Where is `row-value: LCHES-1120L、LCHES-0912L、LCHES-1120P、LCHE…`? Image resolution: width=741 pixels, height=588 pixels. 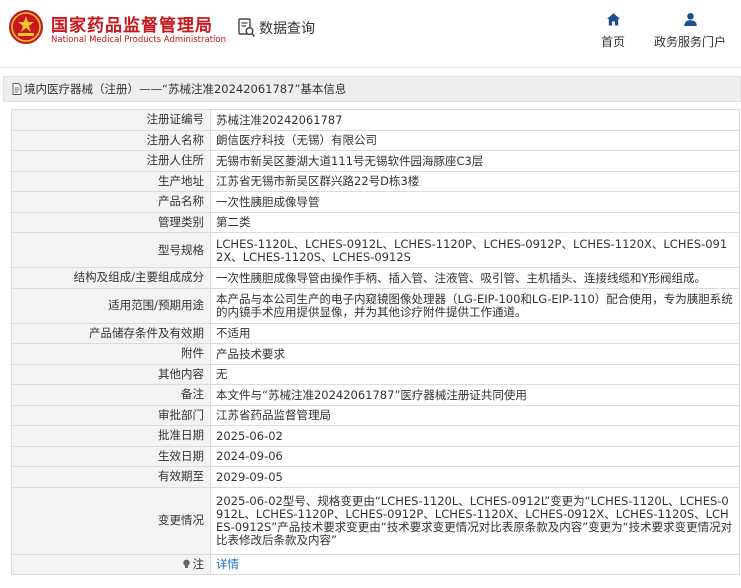
row-value: LCHES-1120L、LCHES-0912L、LCHES-1120P、LCHE… is located at coordinates (475, 250).